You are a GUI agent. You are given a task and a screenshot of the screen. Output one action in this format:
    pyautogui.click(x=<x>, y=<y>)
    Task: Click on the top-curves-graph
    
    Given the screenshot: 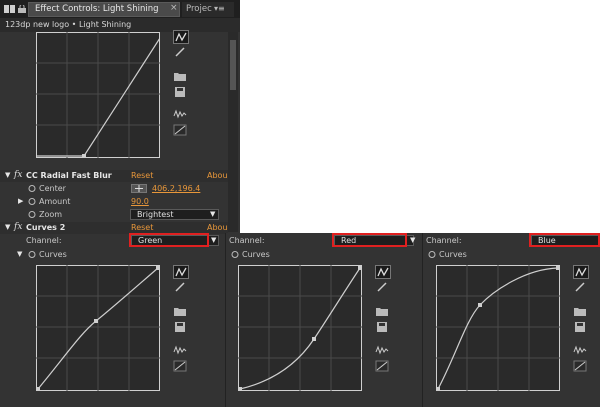 What is the action you would take?
    pyautogui.click(x=98, y=95)
    